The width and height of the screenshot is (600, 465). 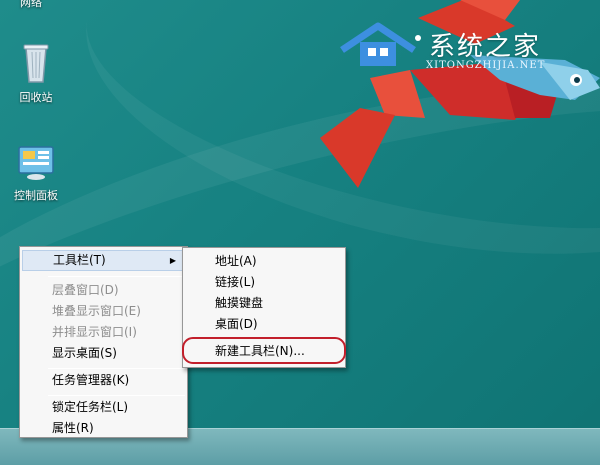 I want to click on watermark-subtitle: XITONGZHIJIA.NET, so click(x=486, y=65).